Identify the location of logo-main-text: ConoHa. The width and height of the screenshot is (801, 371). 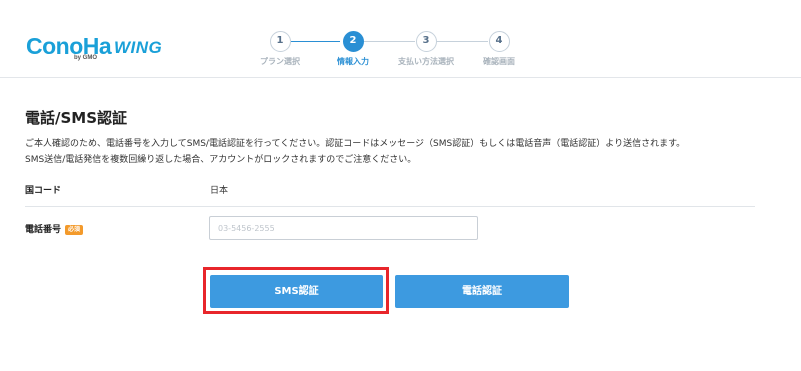
(69, 46).